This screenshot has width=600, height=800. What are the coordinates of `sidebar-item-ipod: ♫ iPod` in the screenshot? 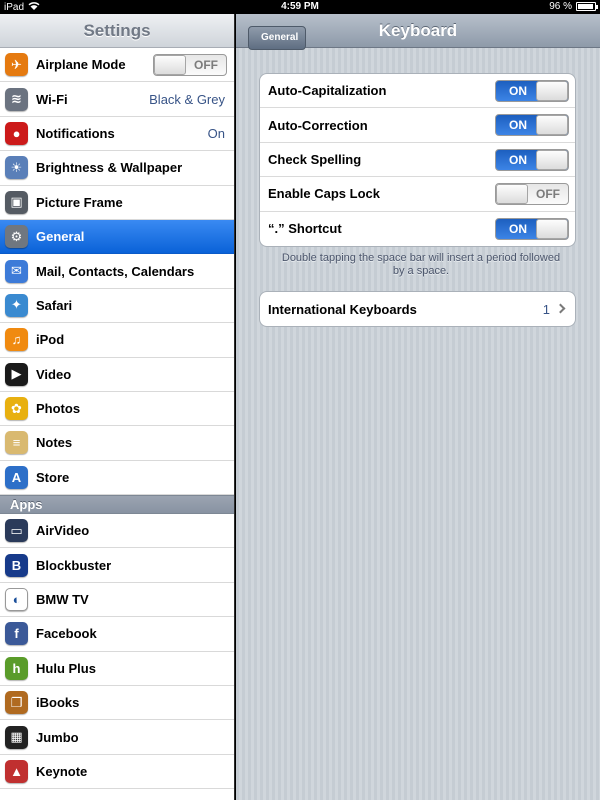 It's located at (117, 340).